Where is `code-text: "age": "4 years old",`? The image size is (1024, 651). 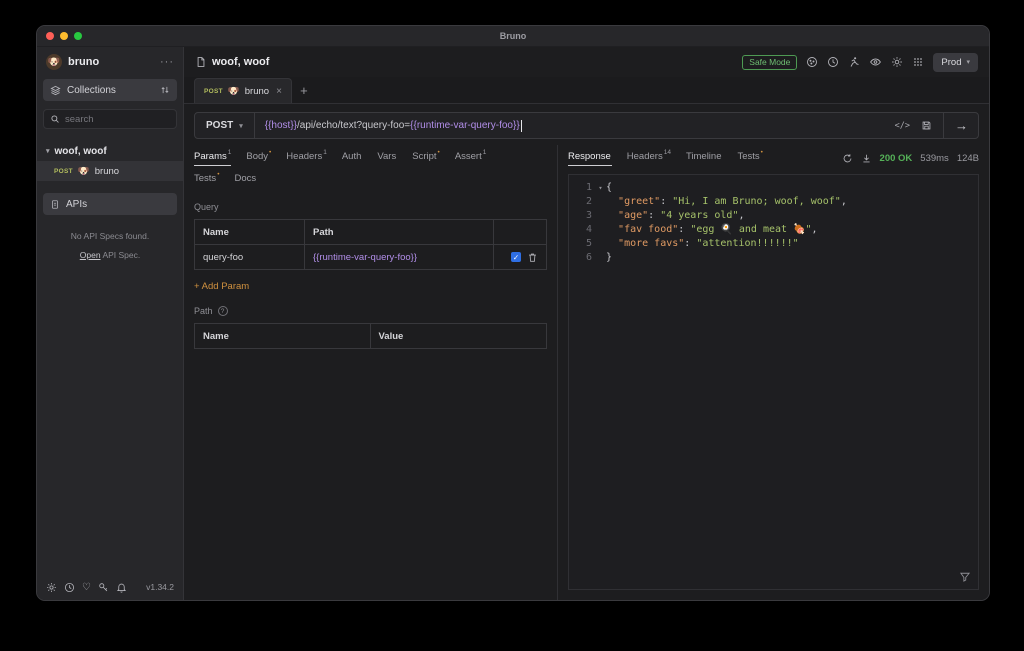 code-text: "age": "4 years old", is located at coordinates (681, 215).